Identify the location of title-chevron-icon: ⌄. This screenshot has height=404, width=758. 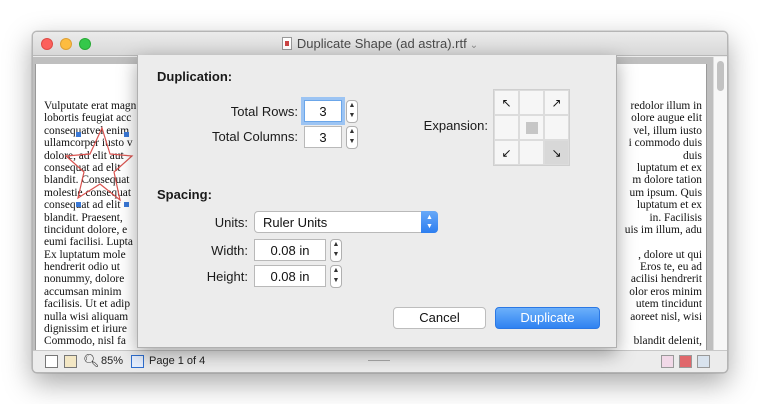
(474, 45).